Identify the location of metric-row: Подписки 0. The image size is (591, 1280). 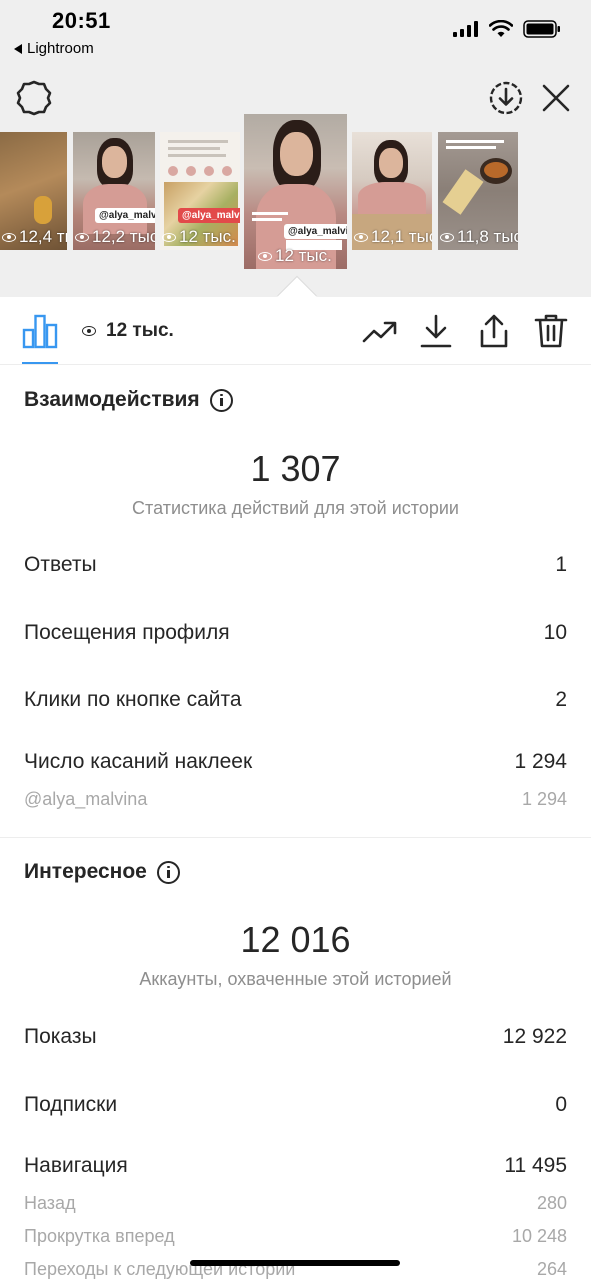
(295, 1105).